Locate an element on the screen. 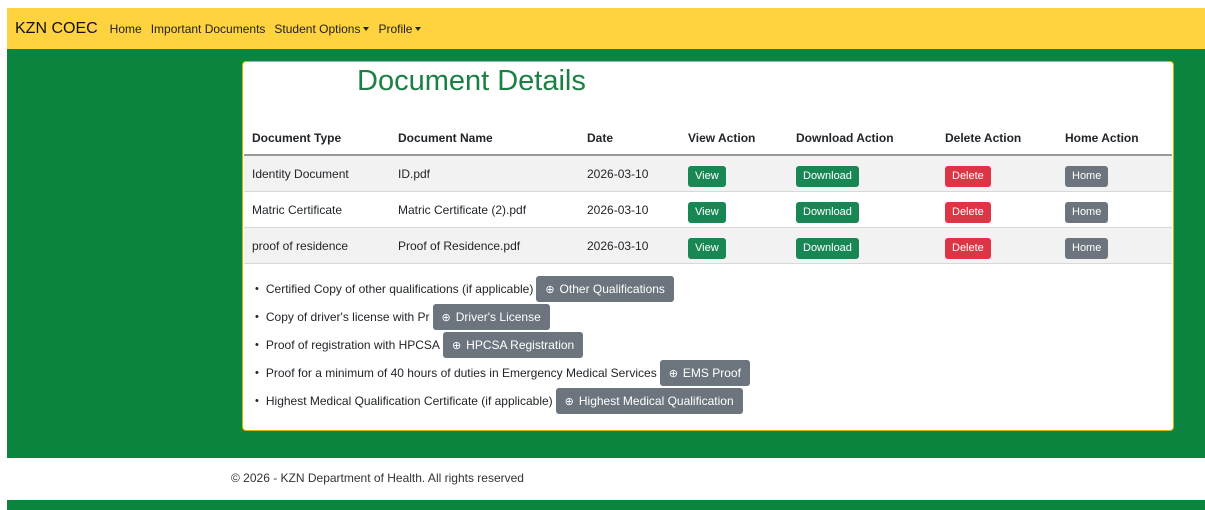  nav-important-documents-label: Important Documents is located at coordinates (208, 28).